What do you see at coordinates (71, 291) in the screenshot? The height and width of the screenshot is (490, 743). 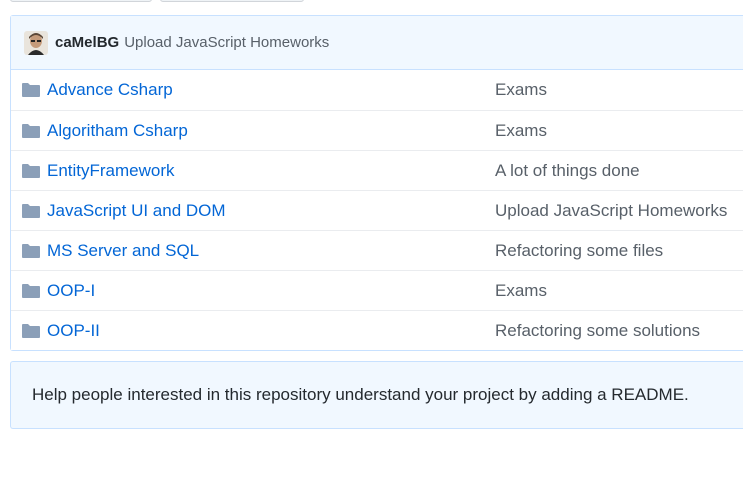 I see `file-name-link: OOP-I` at bounding box center [71, 291].